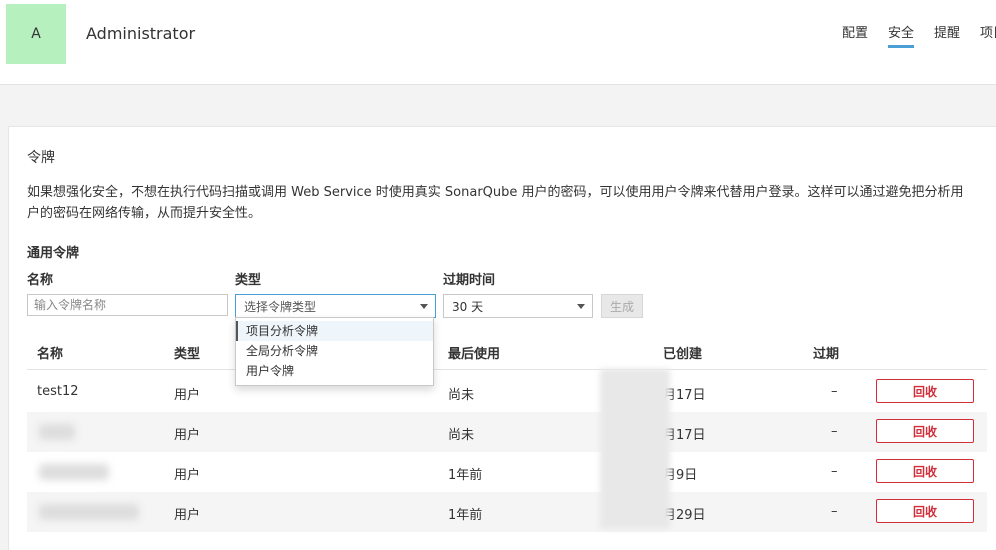  Describe the element at coordinates (334, 371) in the screenshot. I see `option-user-token: 用户令牌` at that location.